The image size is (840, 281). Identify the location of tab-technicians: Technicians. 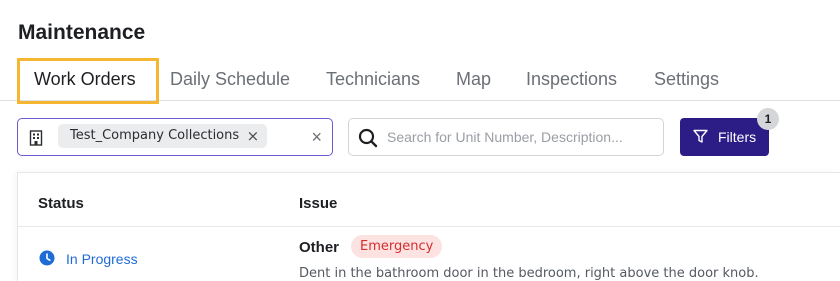
(373, 79).